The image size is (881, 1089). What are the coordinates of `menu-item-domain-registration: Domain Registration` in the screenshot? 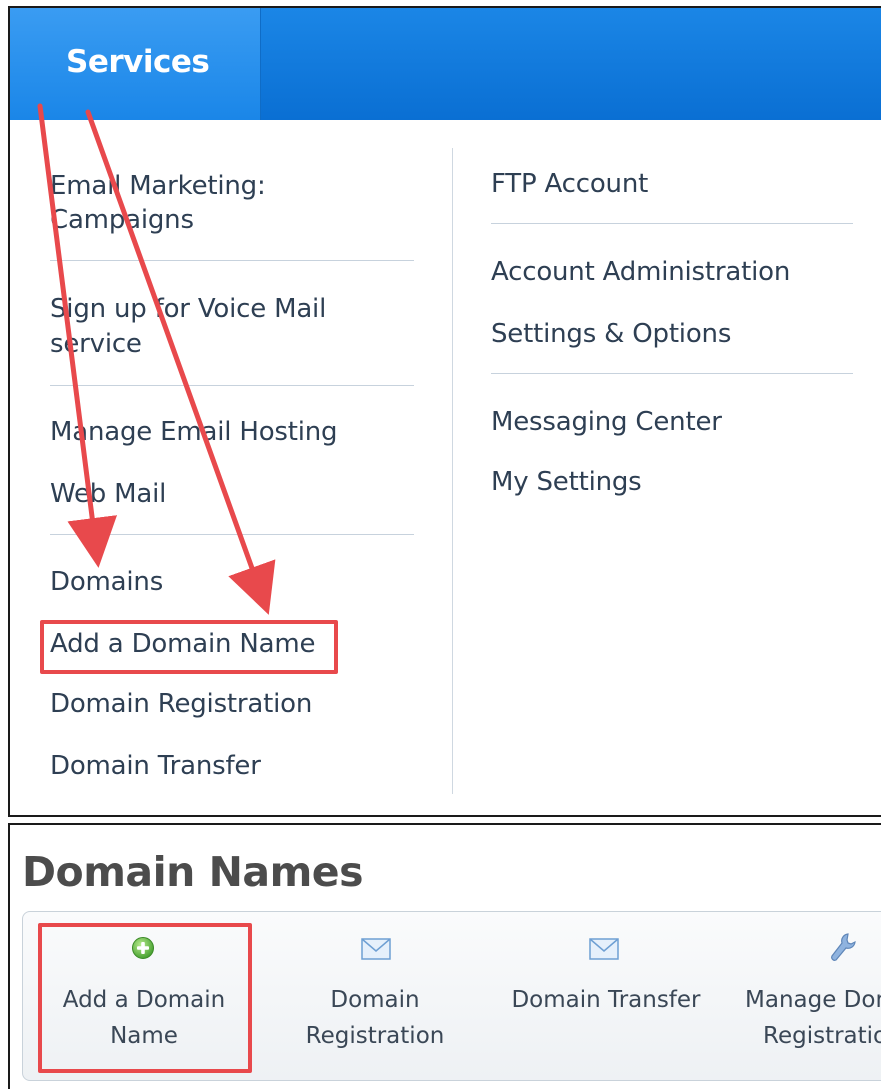 It's located at (181, 704).